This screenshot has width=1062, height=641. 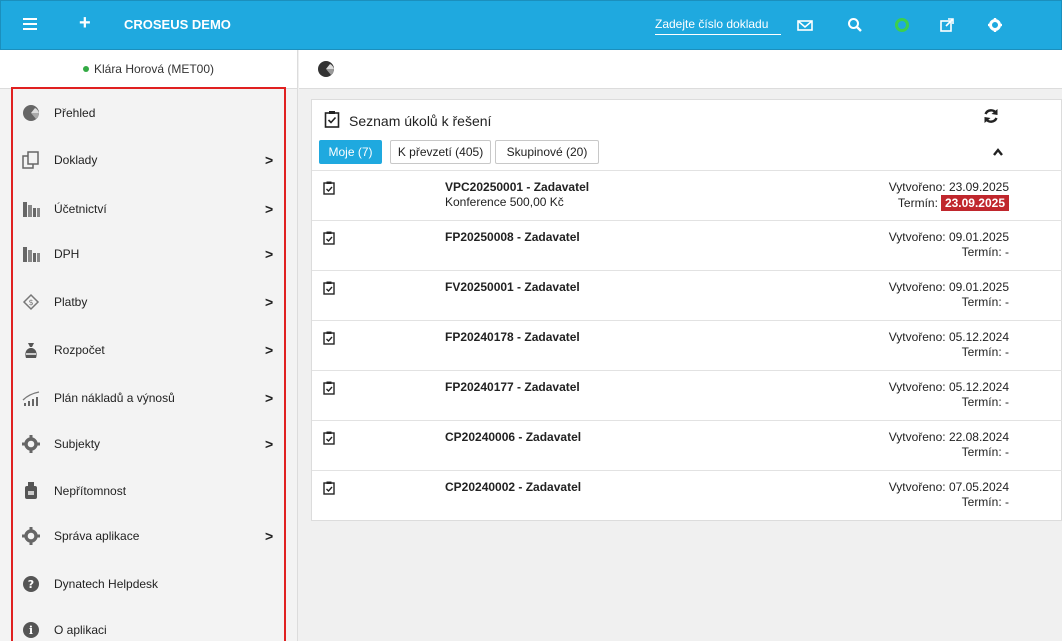 What do you see at coordinates (31, 350) in the screenshot?
I see `budget-icon` at bounding box center [31, 350].